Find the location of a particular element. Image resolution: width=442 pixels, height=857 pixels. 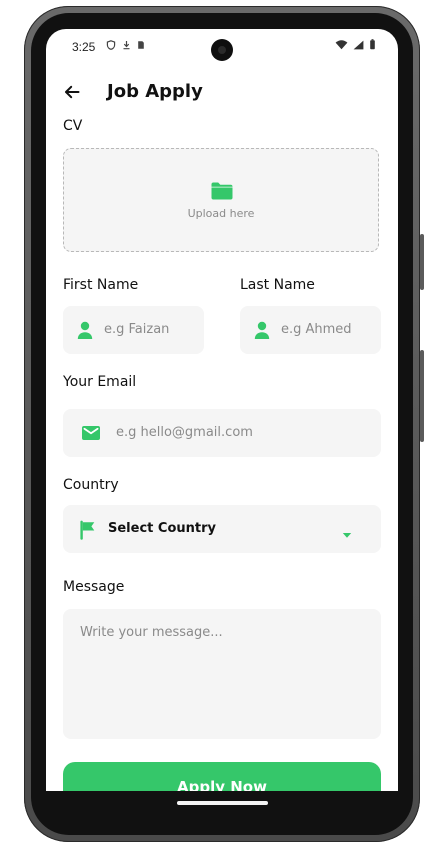

back-button is located at coordinates (72, 92).